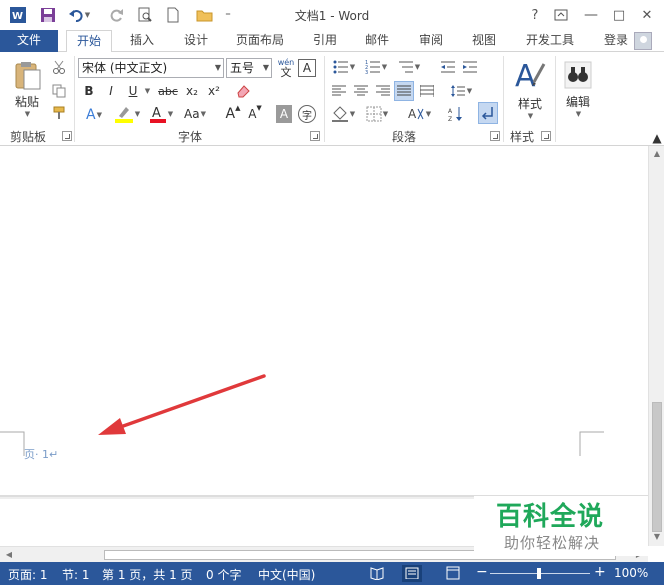 This screenshot has width=664, height=585. Describe the element at coordinates (307, 114) in the screenshot. I see `enclose-characters-button: 字` at that location.